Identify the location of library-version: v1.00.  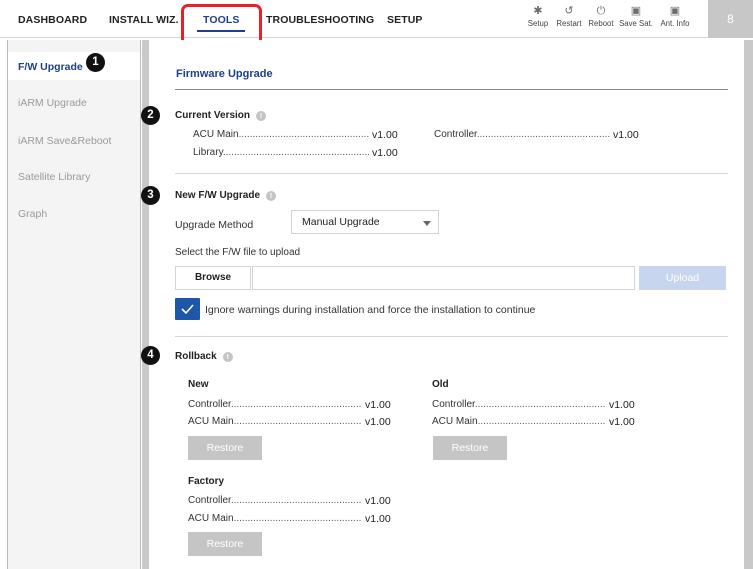
(385, 153).